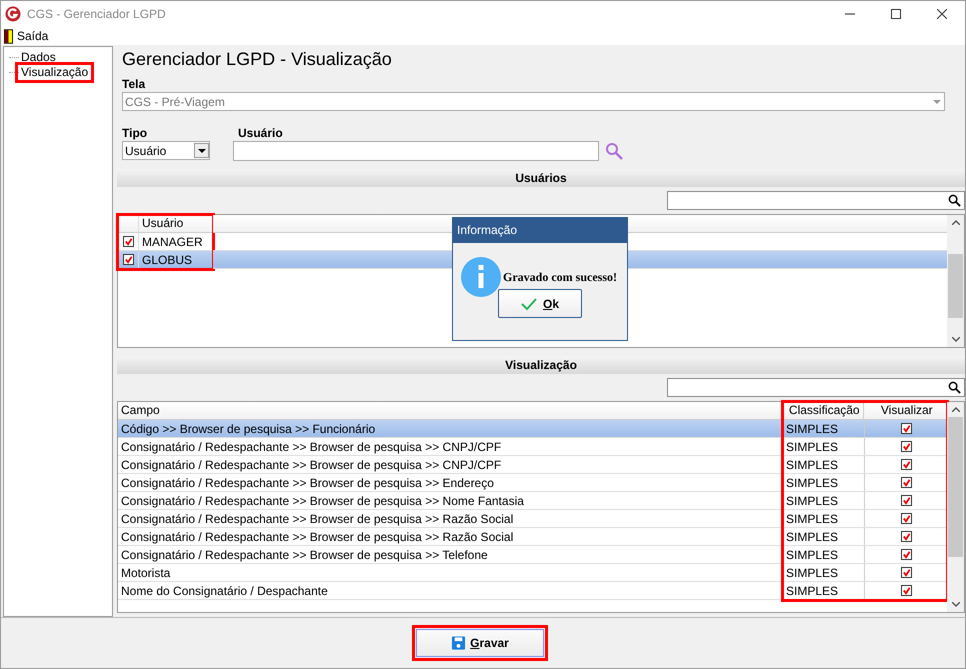 The height and width of the screenshot is (669, 966). Describe the element at coordinates (134, 133) in the screenshot. I see `field-label: Tipo` at that location.